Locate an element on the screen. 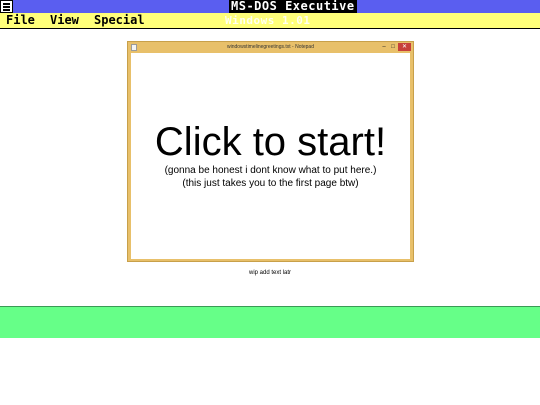 The height and width of the screenshot is (405, 540). title-bar: MS-DOS Executive is located at coordinates (270, 6).